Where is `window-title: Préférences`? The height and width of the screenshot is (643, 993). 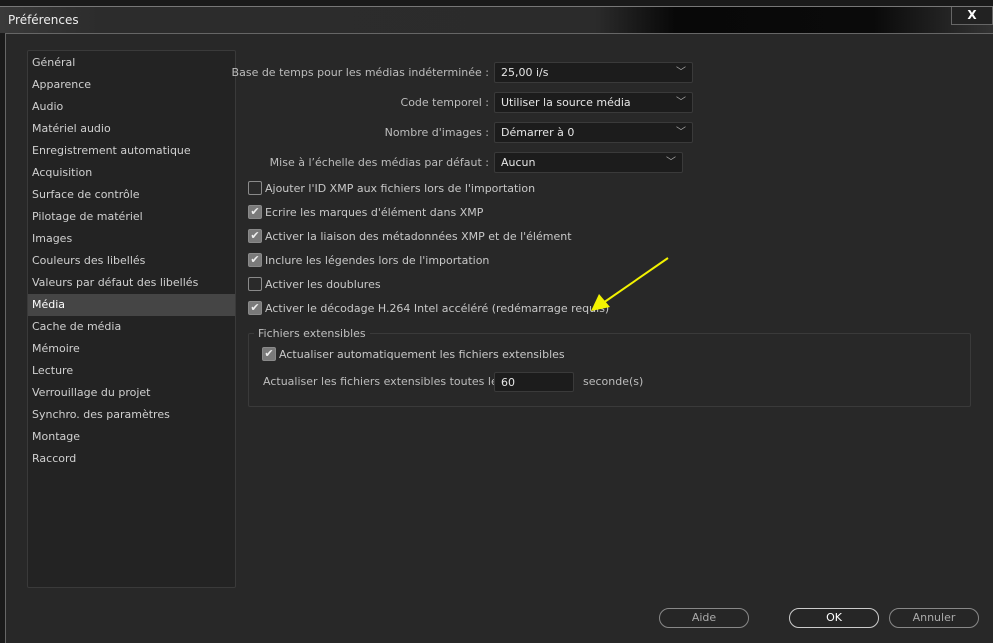
window-title: Préférences is located at coordinates (43, 20).